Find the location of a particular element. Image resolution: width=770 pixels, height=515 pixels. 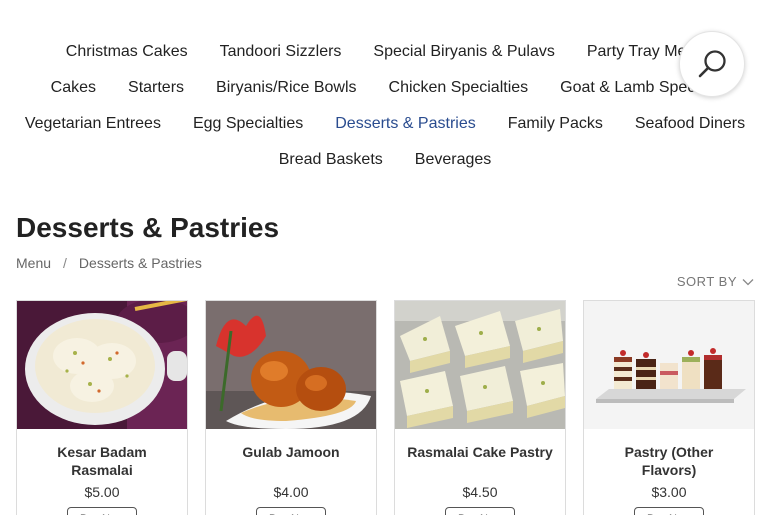

category-egg-specialties: Egg Specialties is located at coordinates (248, 124).